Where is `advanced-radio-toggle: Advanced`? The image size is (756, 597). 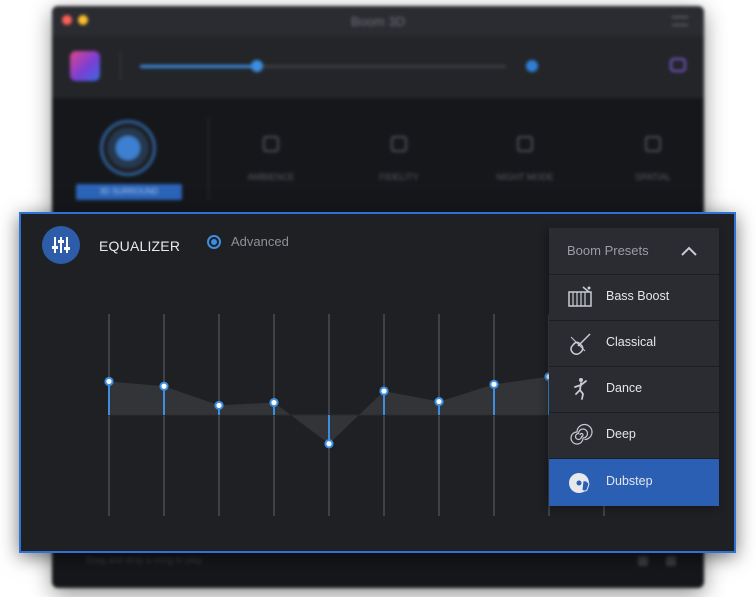 advanced-radio-toggle: Advanced is located at coordinates (248, 241).